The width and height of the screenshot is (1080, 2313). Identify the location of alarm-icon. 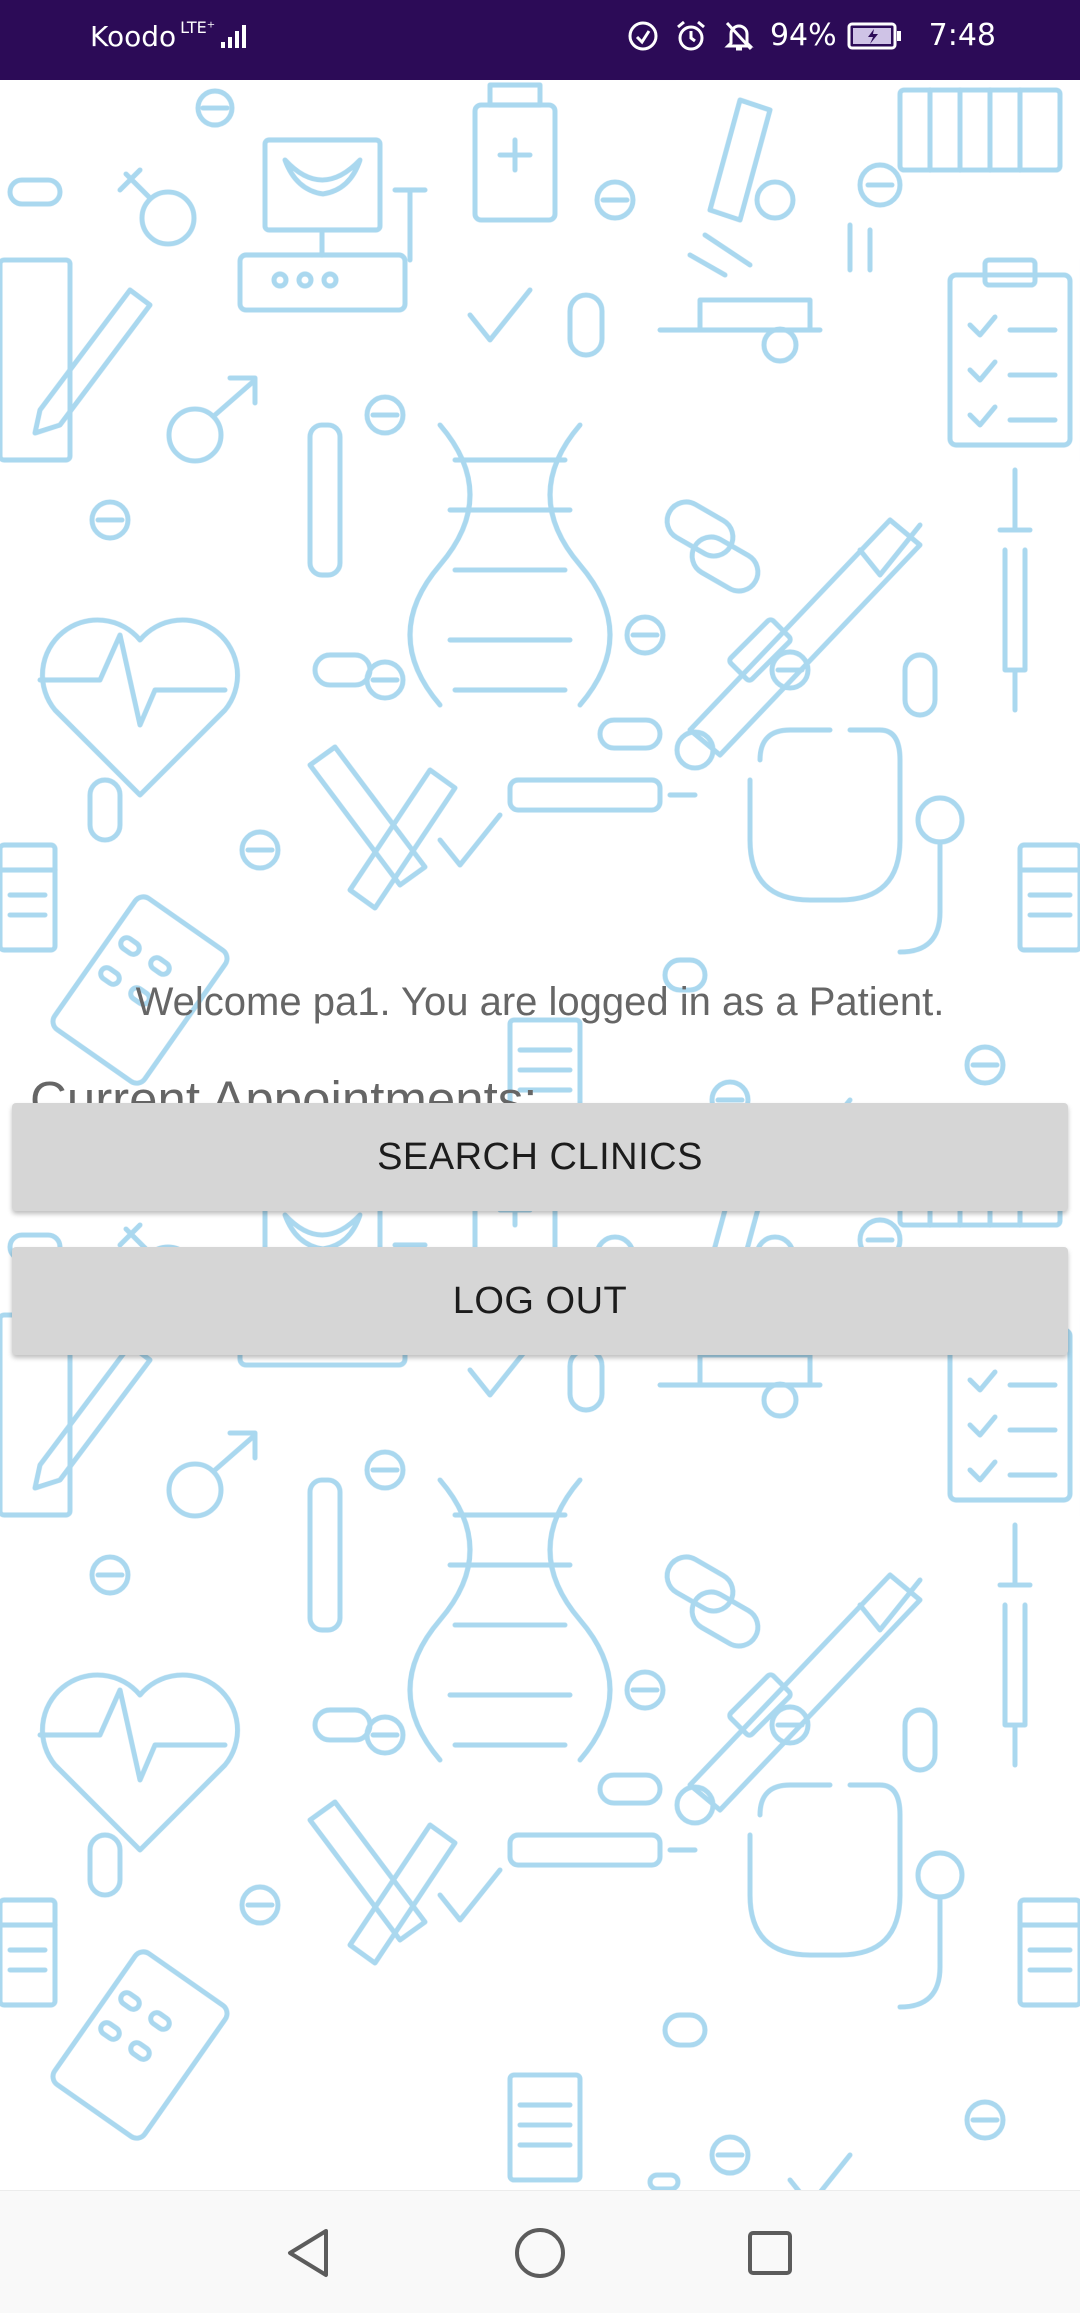
(691, 36).